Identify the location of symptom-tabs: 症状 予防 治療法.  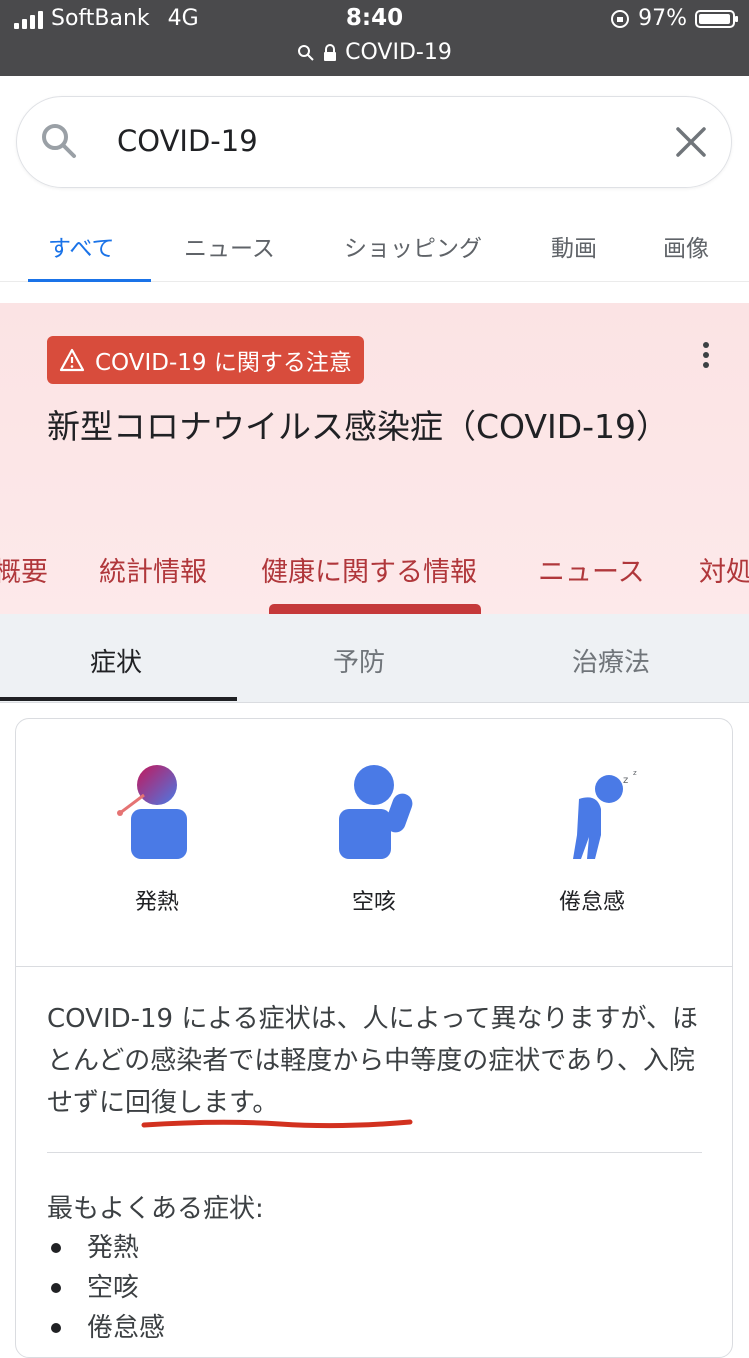
(374, 658).